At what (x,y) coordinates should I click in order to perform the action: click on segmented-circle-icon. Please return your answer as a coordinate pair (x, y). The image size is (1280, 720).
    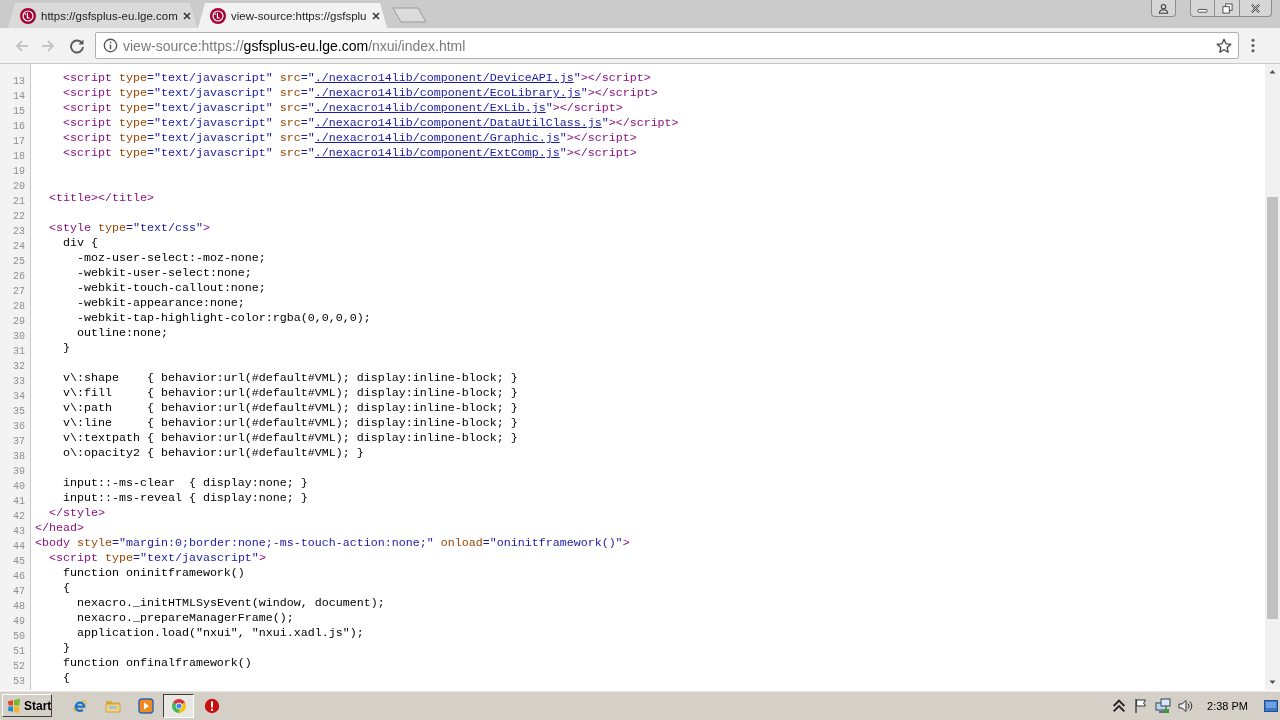
    Looking at the image, I should click on (178, 705).